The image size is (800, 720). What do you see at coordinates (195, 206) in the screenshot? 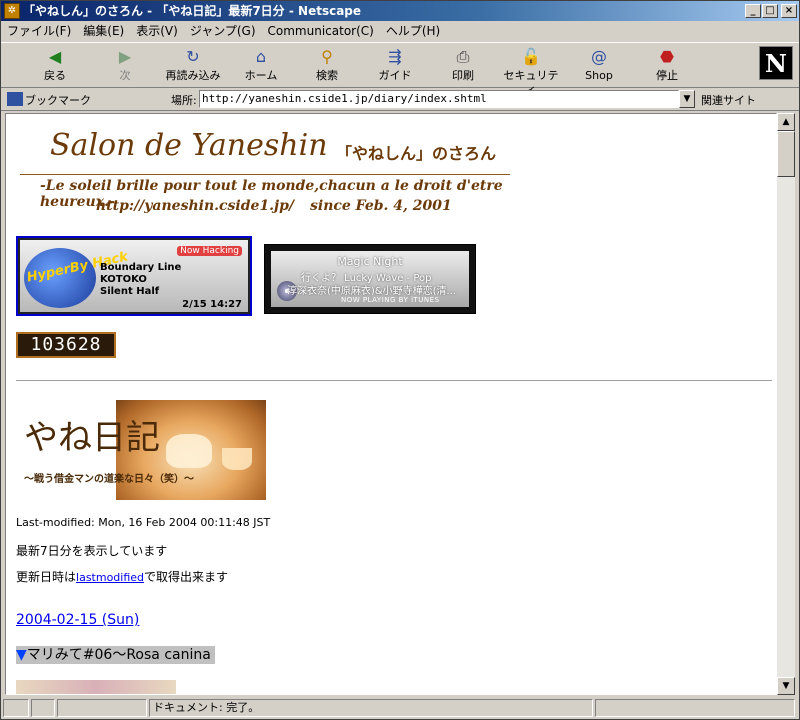
I see `banner-url: http://yaneshin.cside1.jp/` at bounding box center [195, 206].